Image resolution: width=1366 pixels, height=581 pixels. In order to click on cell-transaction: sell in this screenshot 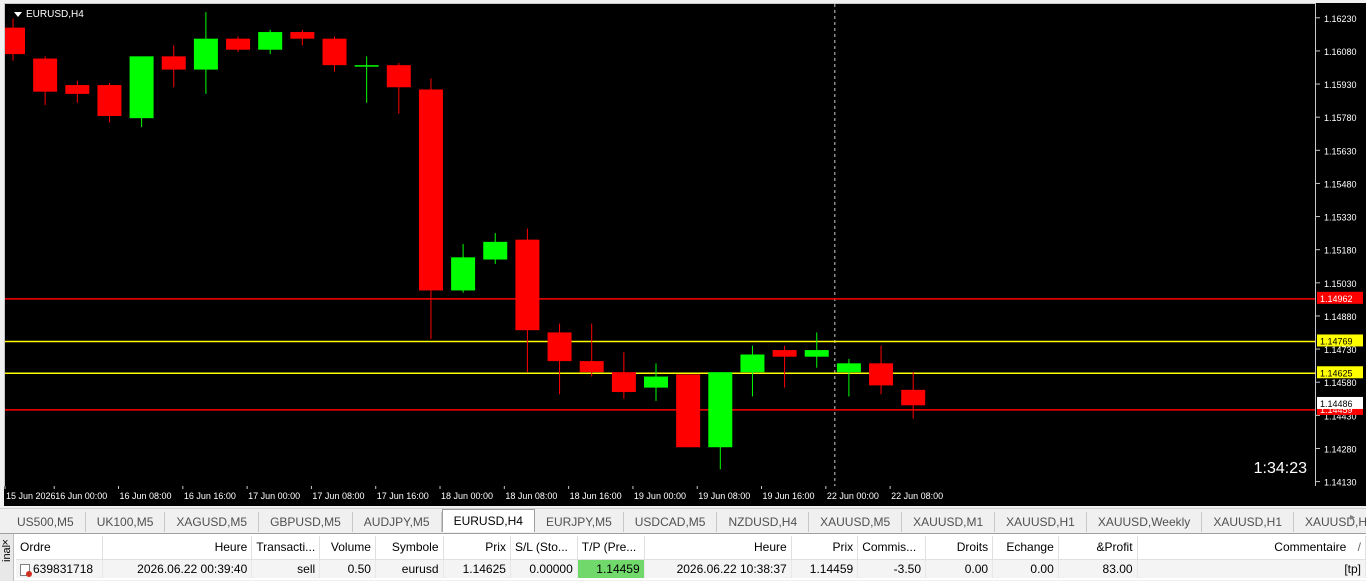, I will do `click(286, 568)`.